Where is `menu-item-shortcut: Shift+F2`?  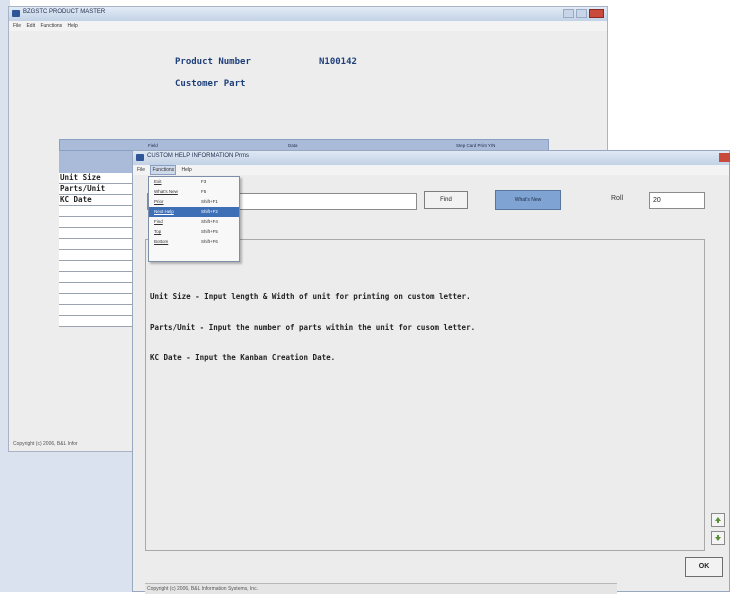
menu-item-shortcut: Shift+F2 is located at coordinates (209, 211).